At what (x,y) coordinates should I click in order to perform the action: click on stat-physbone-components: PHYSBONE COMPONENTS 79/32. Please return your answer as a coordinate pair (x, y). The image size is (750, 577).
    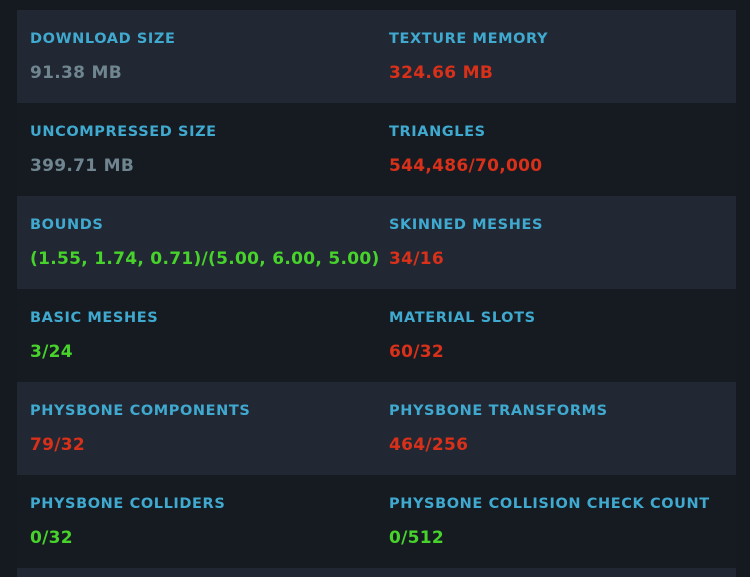
    Looking at the image, I should click on (196, 428).